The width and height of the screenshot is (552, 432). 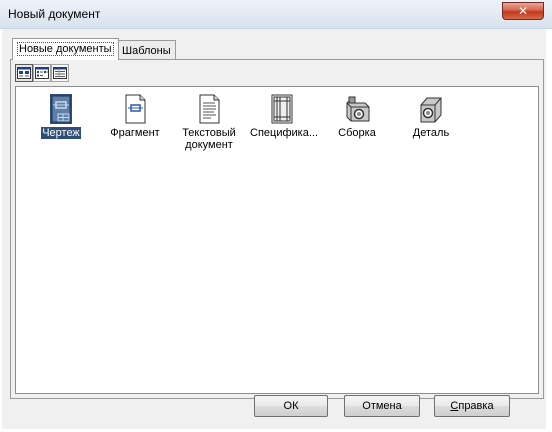 I want to click on details-view-icon, so click(x=60, y=73).